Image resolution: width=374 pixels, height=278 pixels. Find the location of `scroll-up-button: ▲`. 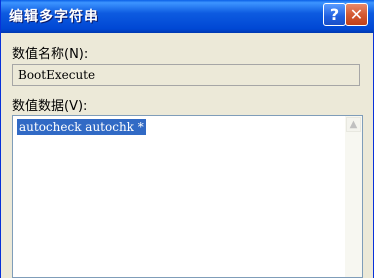

scroll-up-button: ▲ is located at coordinates (353, 124).